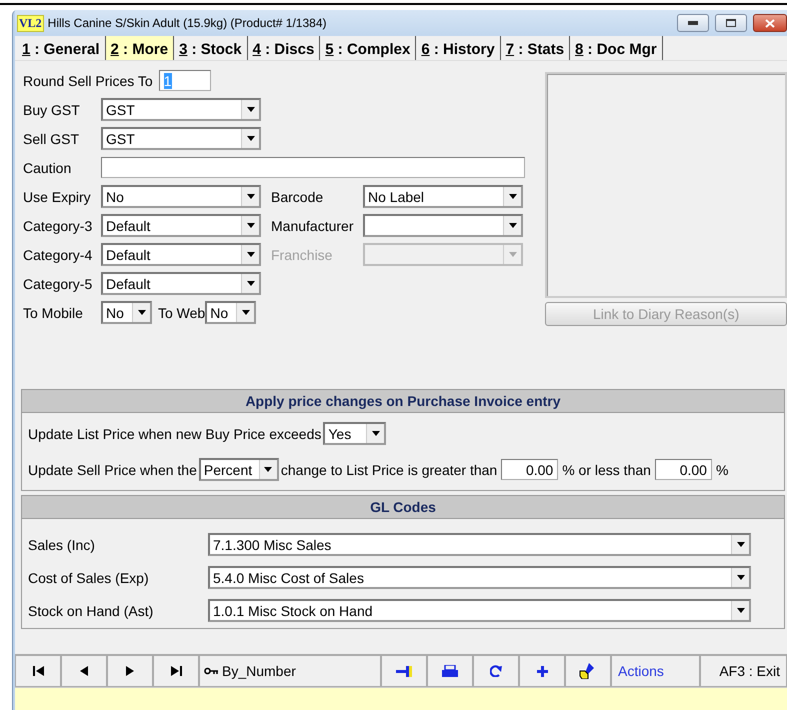 The height and width of the screenshot is (710, 787). I want to click on previous-button, so click(84, 671).